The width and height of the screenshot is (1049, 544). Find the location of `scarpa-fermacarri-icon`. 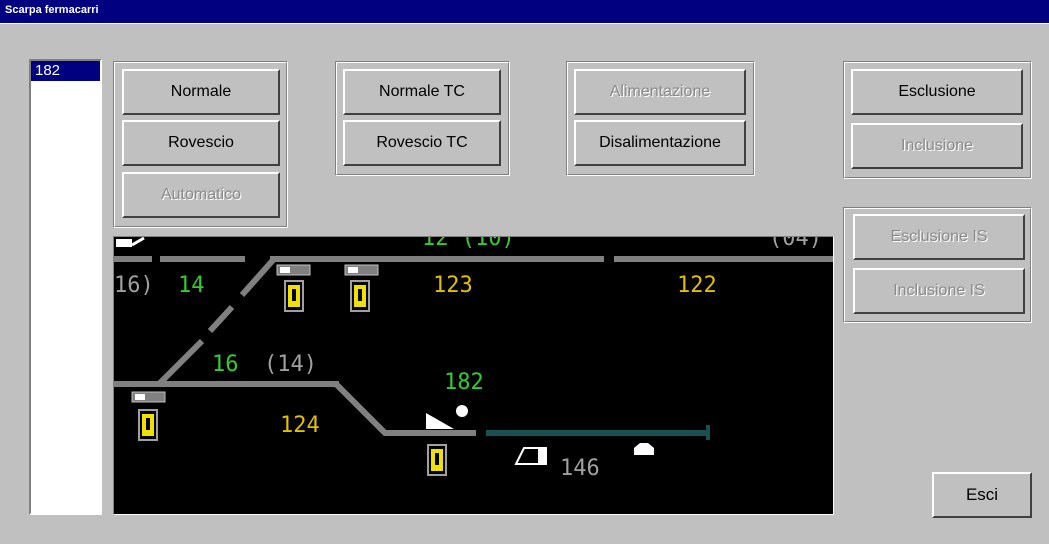

scarpa-fermacarri-icon is located at coordinates (447, 417).